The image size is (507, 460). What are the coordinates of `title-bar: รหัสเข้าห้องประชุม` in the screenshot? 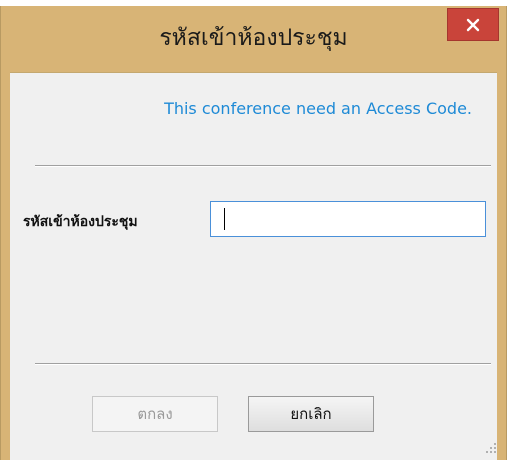 It's located at (253, 38).